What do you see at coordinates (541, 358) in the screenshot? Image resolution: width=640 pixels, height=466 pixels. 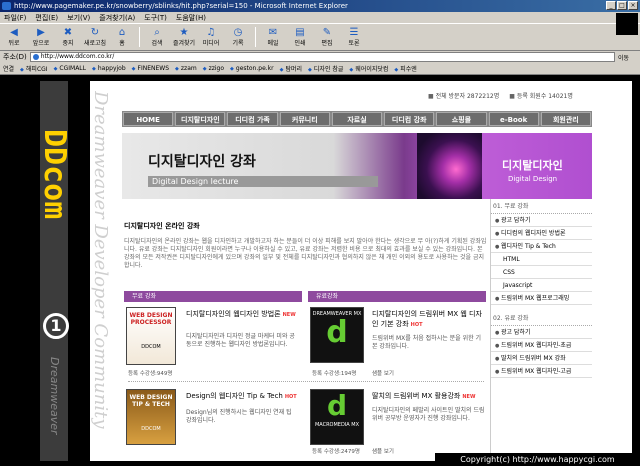 I see `right-menu-item: 딸치의 드림위버 MX 강좌` at bounding box center [541, 358].